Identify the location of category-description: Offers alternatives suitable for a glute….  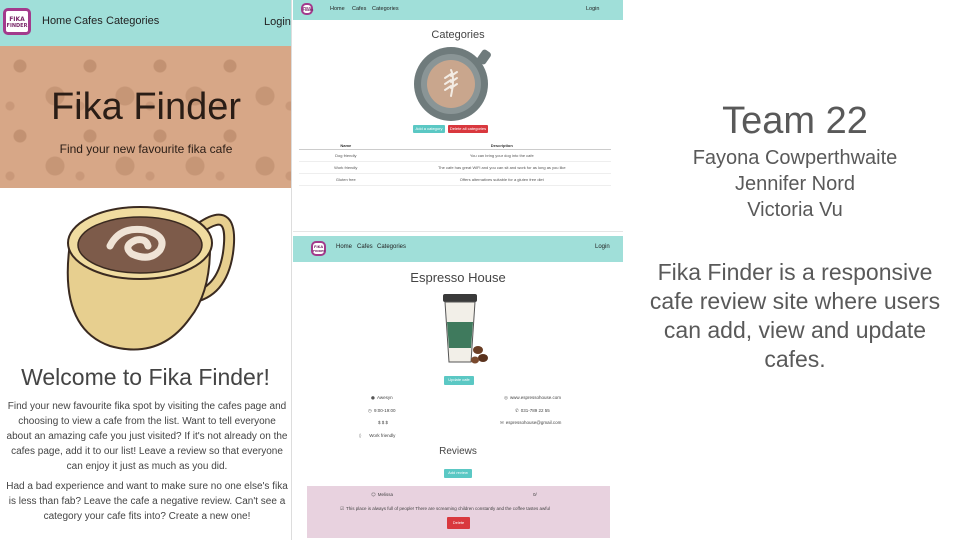
(501, 179).